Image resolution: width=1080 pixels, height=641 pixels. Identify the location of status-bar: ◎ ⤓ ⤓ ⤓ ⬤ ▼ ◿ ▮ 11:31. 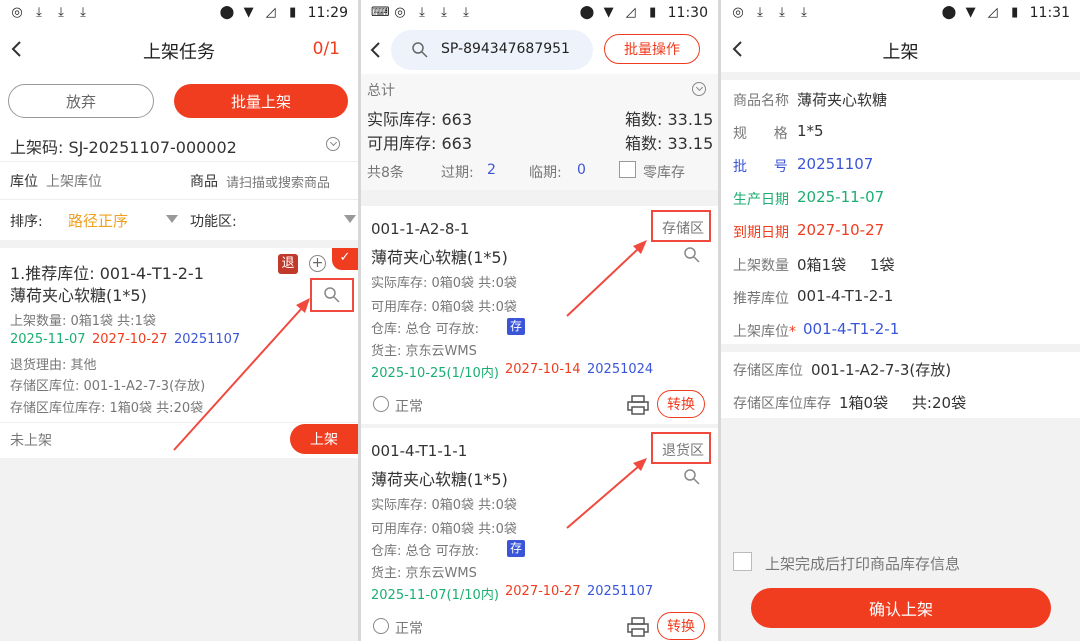
(900, 13).